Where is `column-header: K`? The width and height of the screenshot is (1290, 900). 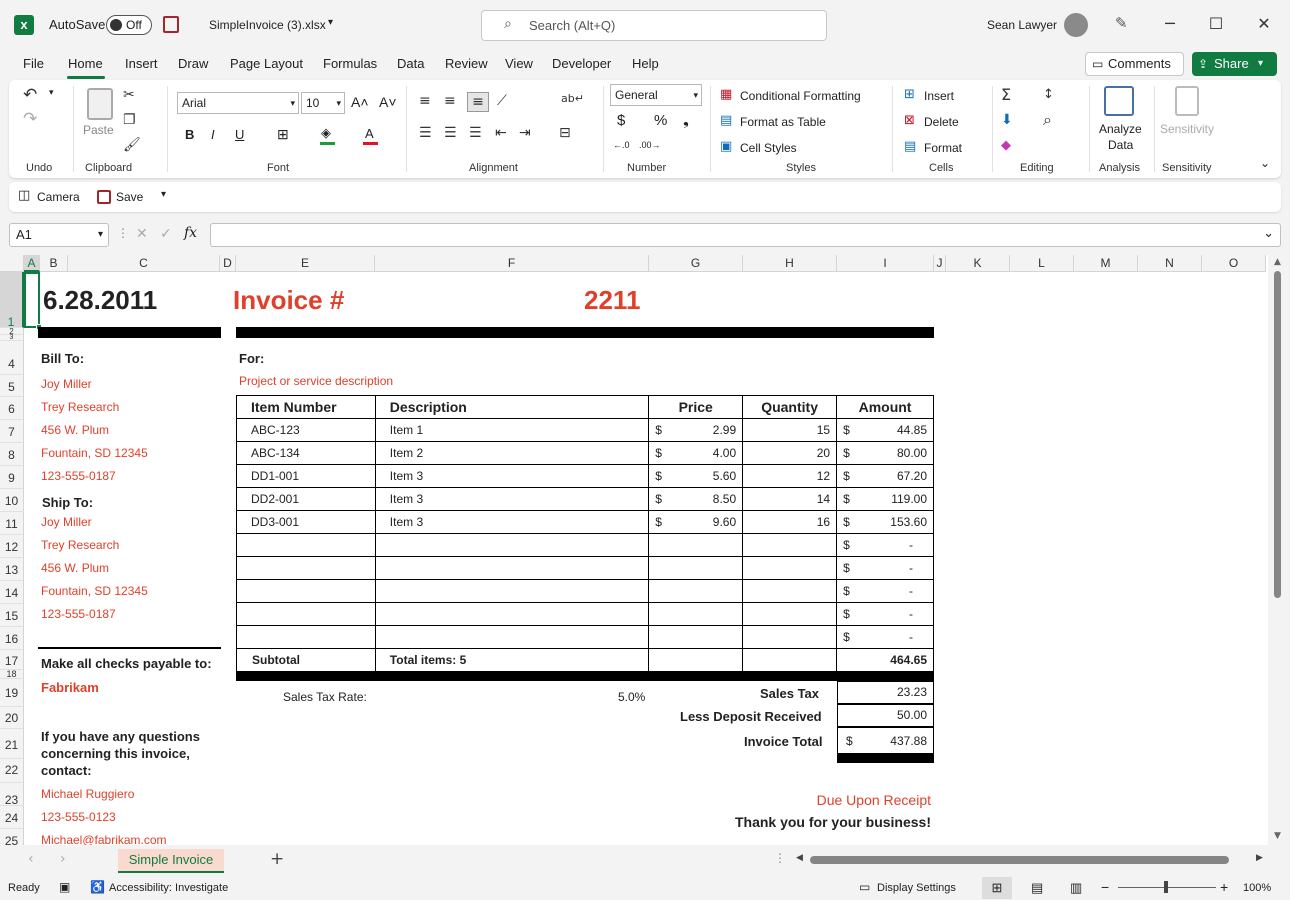 column-header: K is located at coordinates (978, 263).